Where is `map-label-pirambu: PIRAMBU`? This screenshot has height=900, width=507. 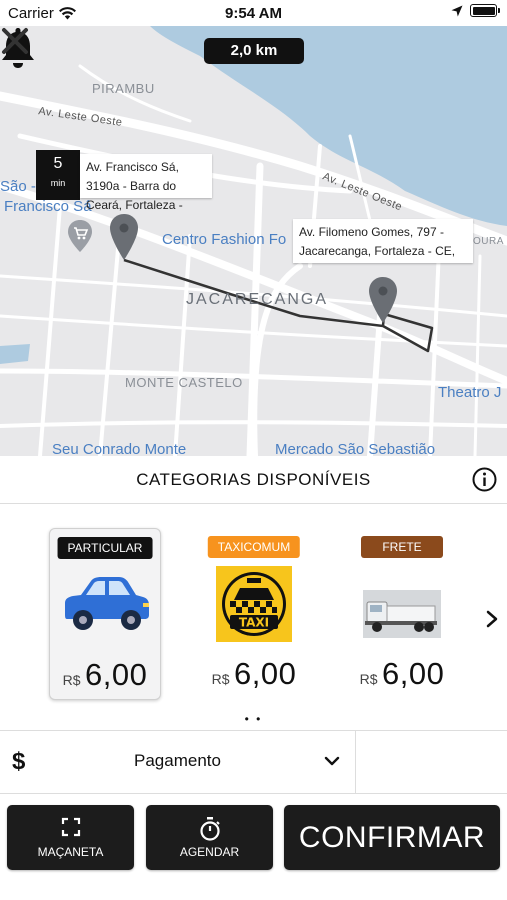 map-label-pirambu: PIRAMBU is located at coordinates (123, 88).